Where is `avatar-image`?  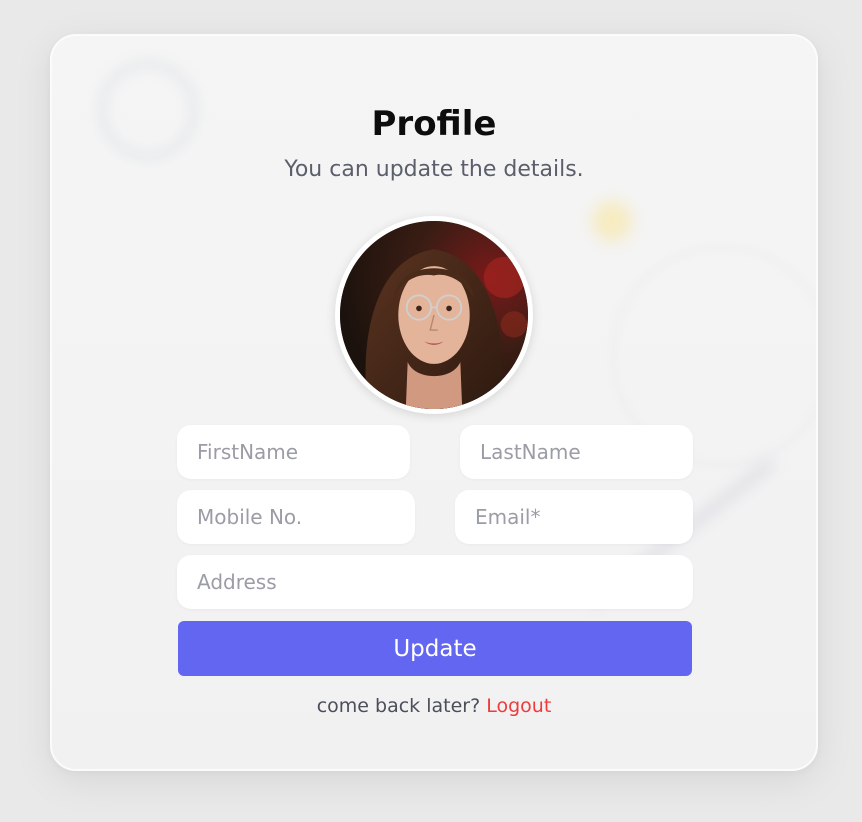 avatar-image is located at coordinates (434, 315).